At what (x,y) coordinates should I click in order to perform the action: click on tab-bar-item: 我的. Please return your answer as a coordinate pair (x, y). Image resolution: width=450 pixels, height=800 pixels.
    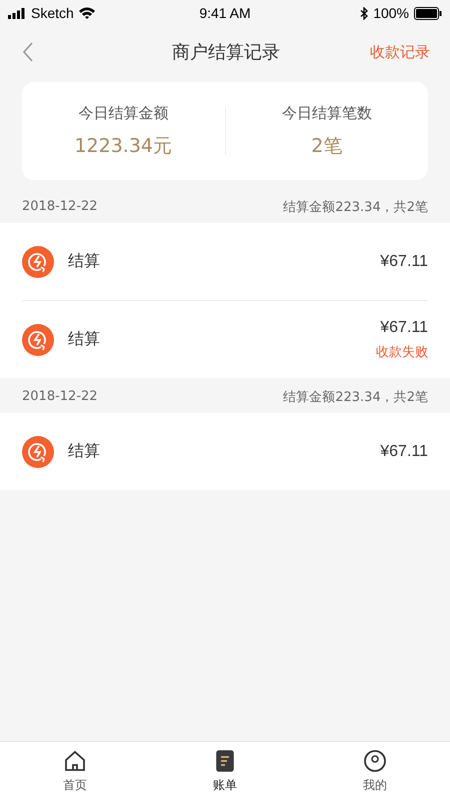
    Looking at the image, I should click on (375, 771).